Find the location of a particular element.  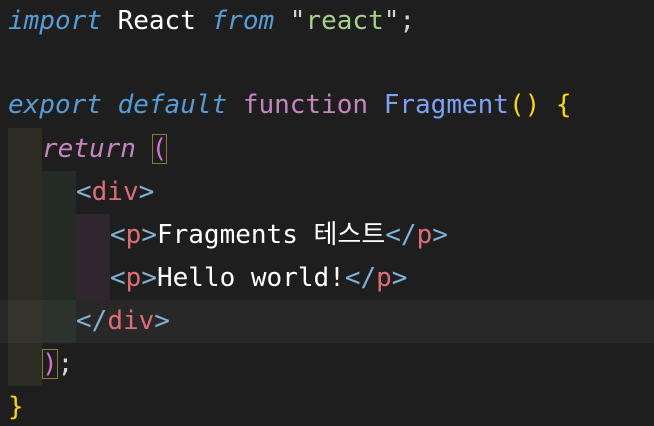

code-line-3: export default function Fragment() { is located at coordinates (327, 105).